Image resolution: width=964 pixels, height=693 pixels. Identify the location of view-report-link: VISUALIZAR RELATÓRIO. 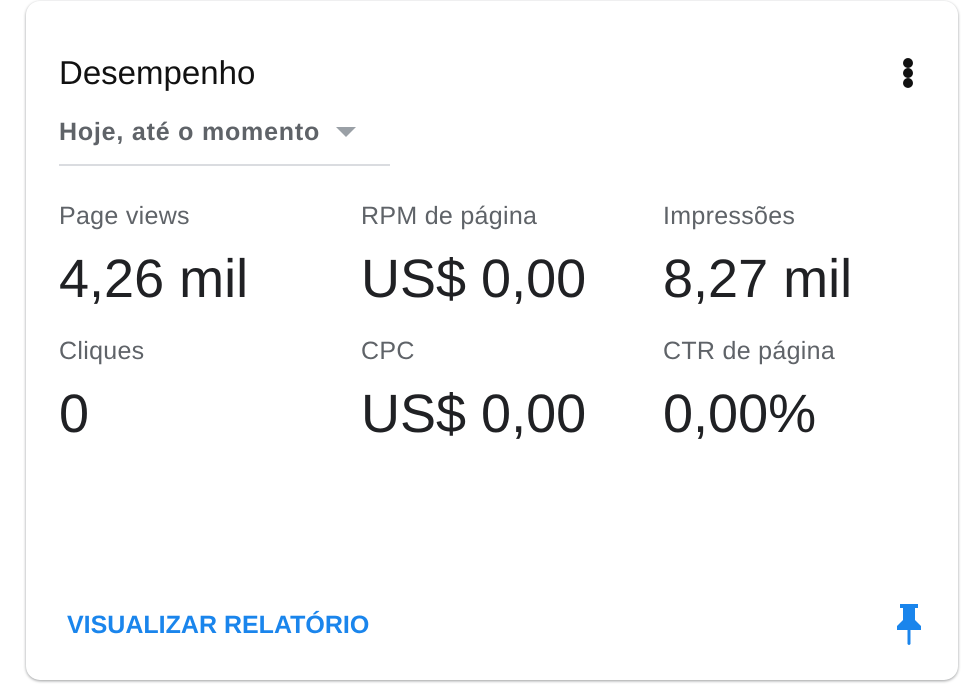
(218, 625).